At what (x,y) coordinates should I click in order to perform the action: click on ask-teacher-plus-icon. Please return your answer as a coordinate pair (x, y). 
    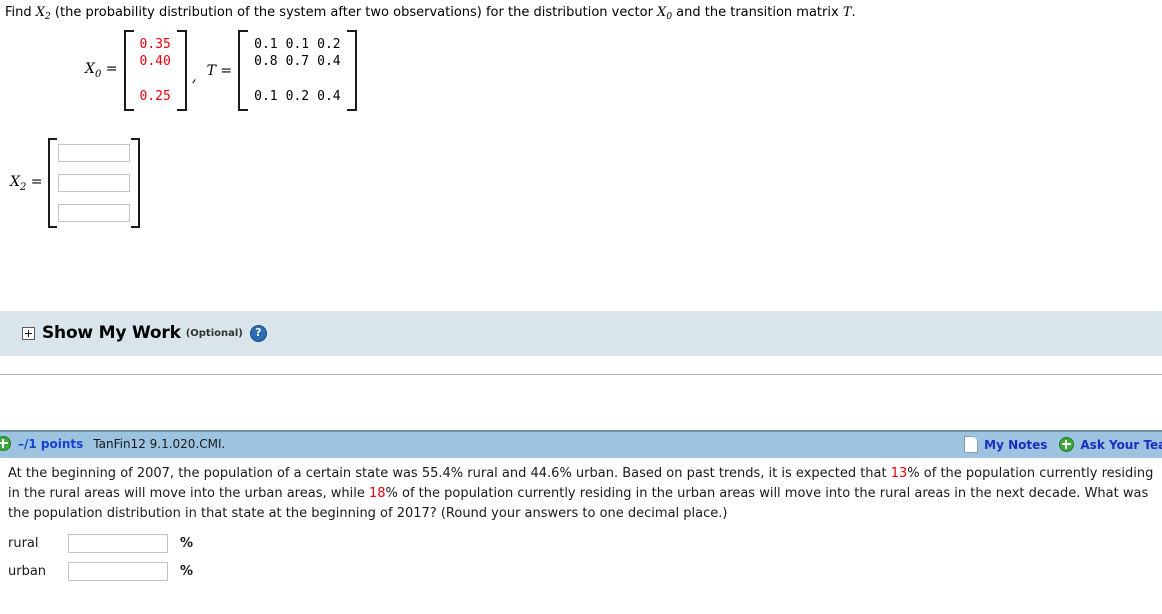
    Looking at the image, I should click on (1067, 444).